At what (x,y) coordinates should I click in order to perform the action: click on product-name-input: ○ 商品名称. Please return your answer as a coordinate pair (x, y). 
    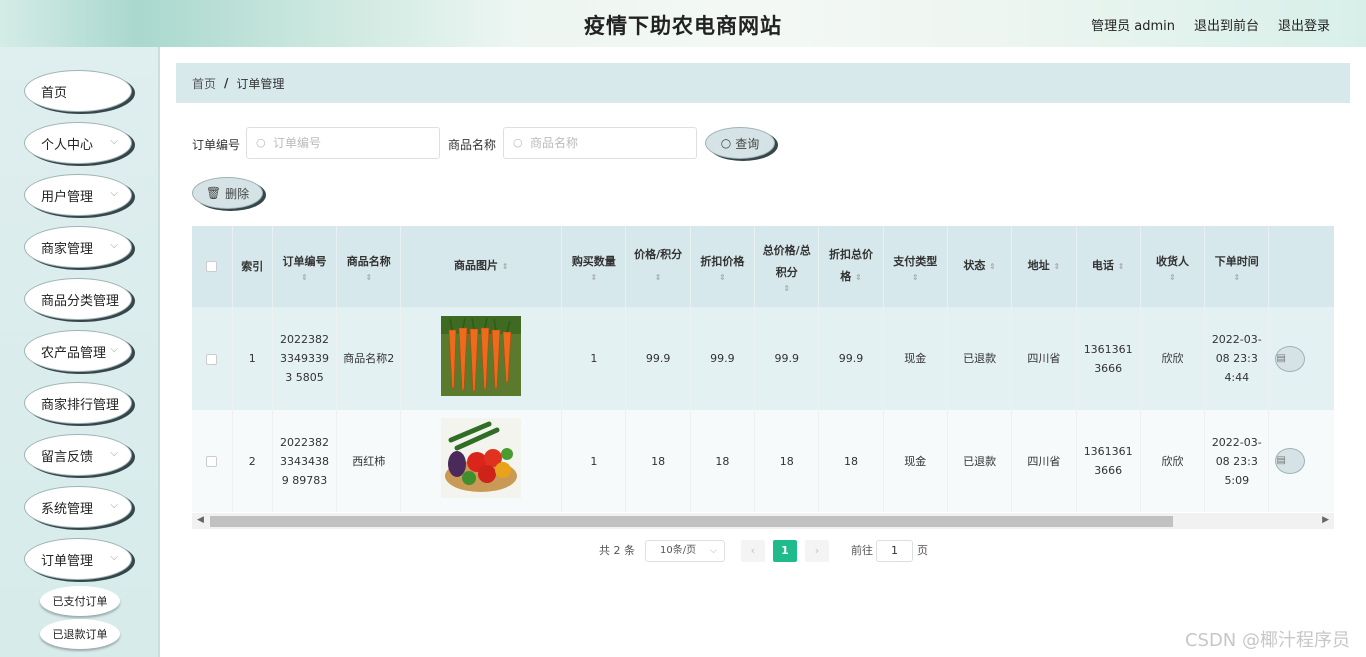
    Looking at the image, I should click on (600, 143).